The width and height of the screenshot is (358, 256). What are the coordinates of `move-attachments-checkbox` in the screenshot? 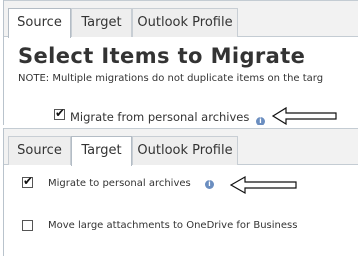 It's located at (27, 225).